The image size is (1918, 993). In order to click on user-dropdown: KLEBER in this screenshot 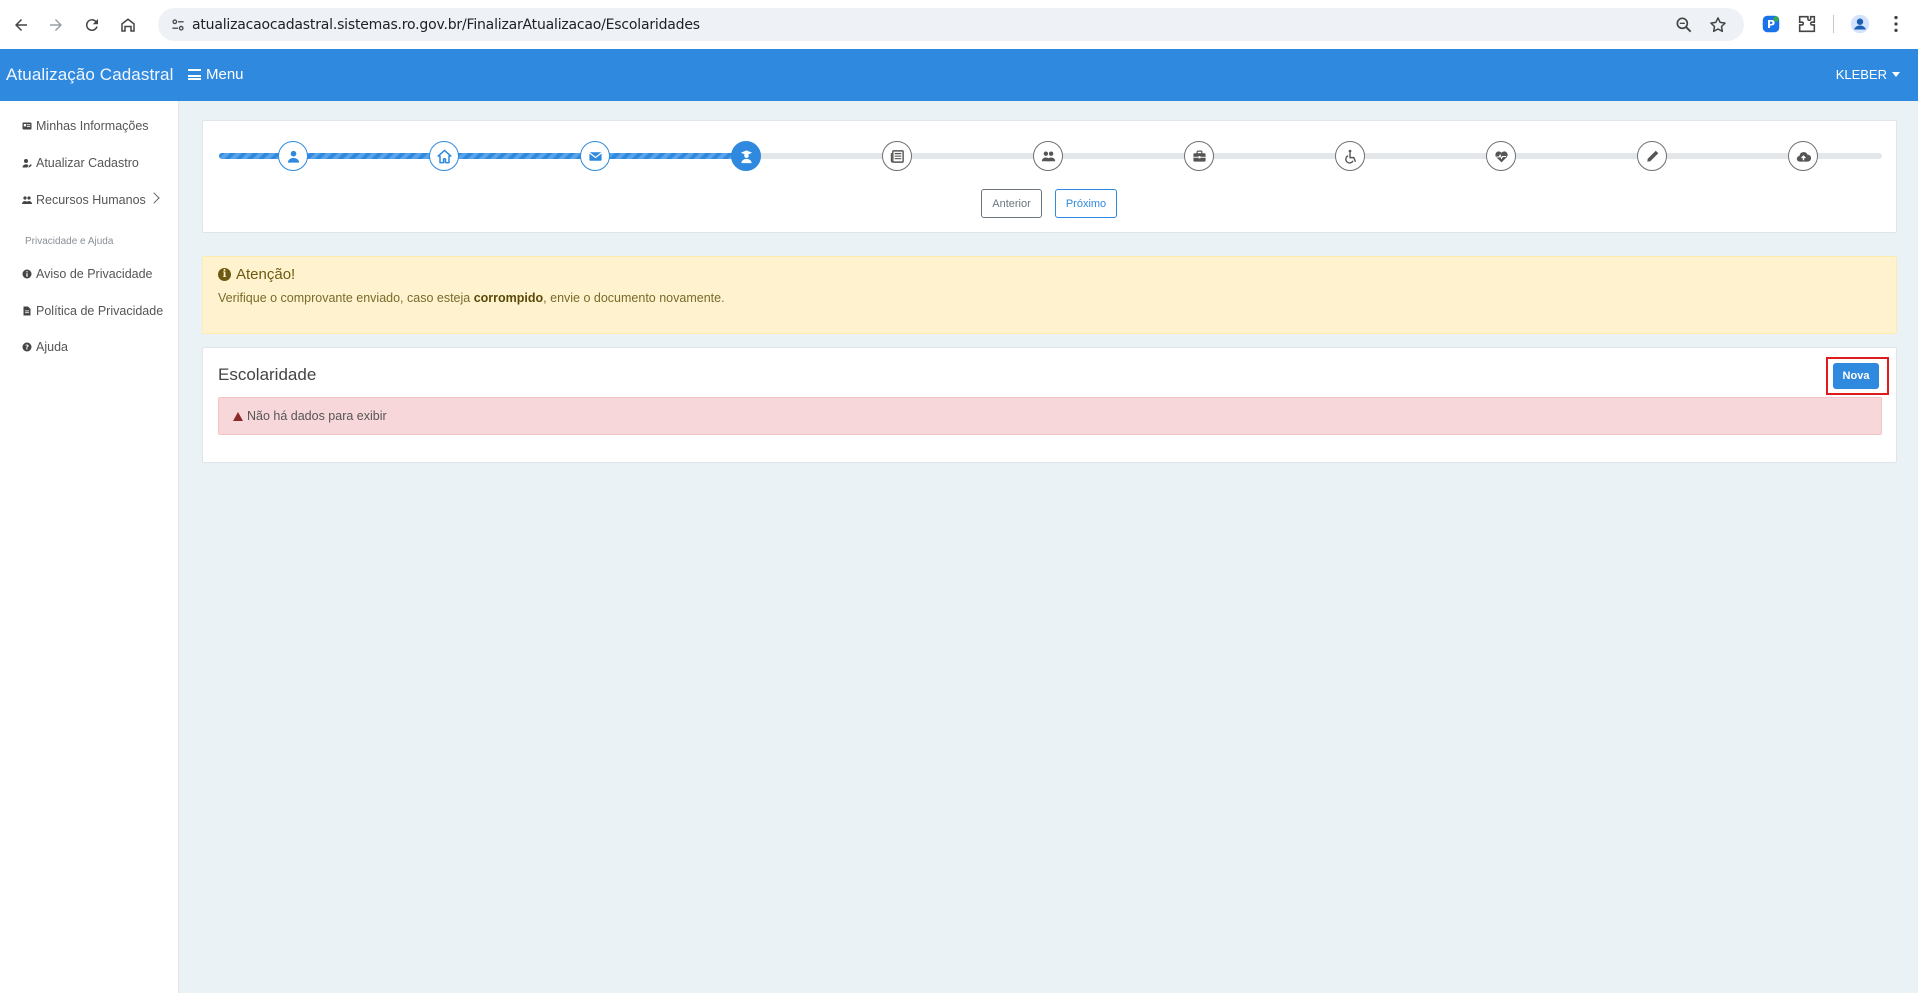, I will do `click(1868, 74)`.